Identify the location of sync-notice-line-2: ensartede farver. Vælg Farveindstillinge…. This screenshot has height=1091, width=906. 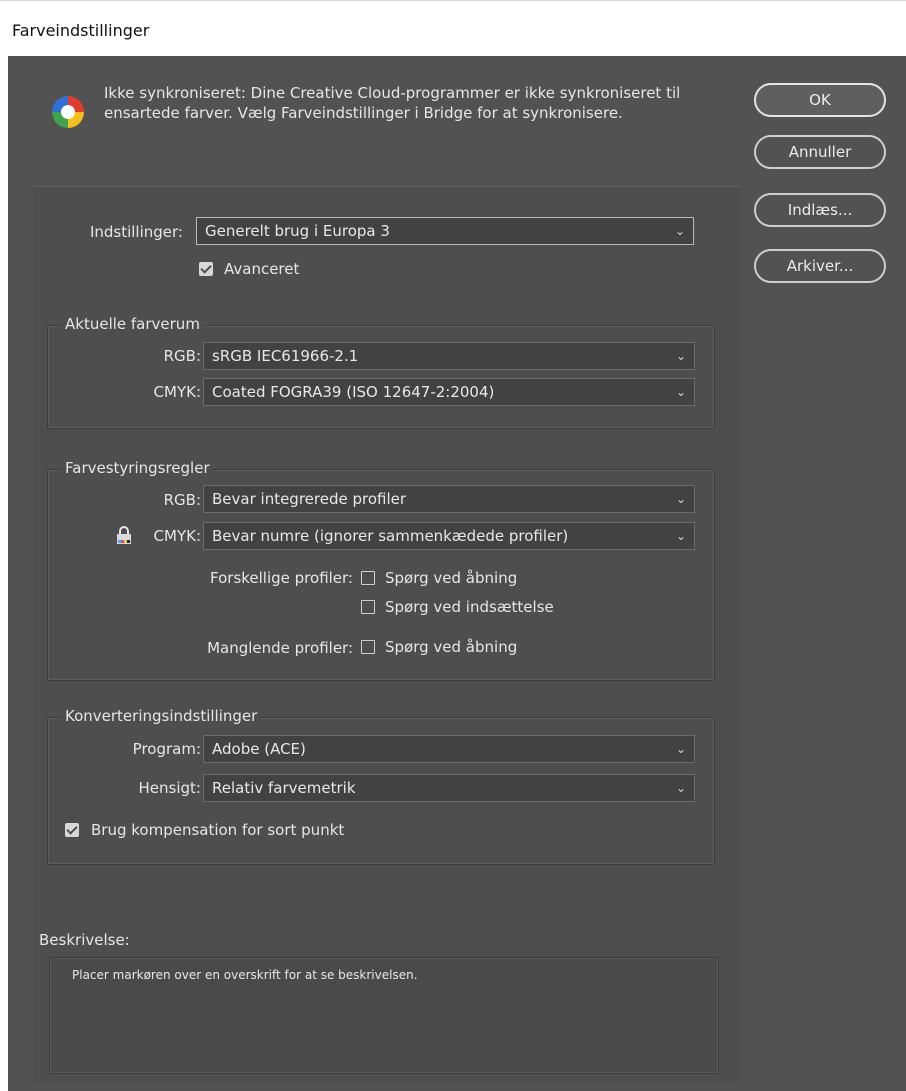
(363, 113).